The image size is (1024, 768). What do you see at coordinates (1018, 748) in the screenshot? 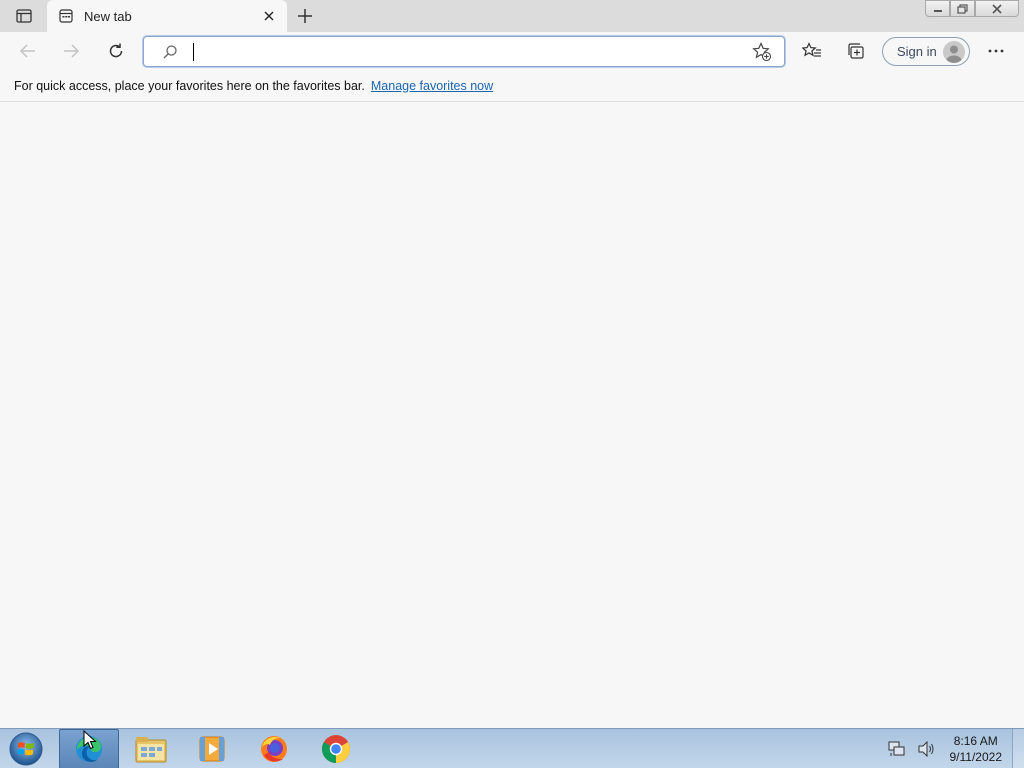
I see `show-desktop-button` at bounding box center [1018, 748].